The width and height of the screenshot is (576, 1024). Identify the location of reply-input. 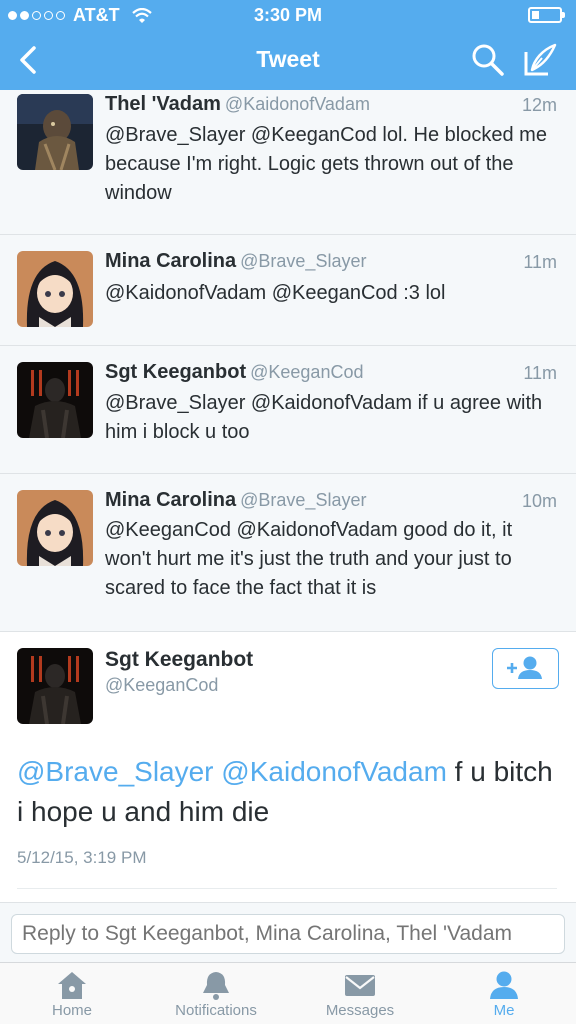
(288, 934).